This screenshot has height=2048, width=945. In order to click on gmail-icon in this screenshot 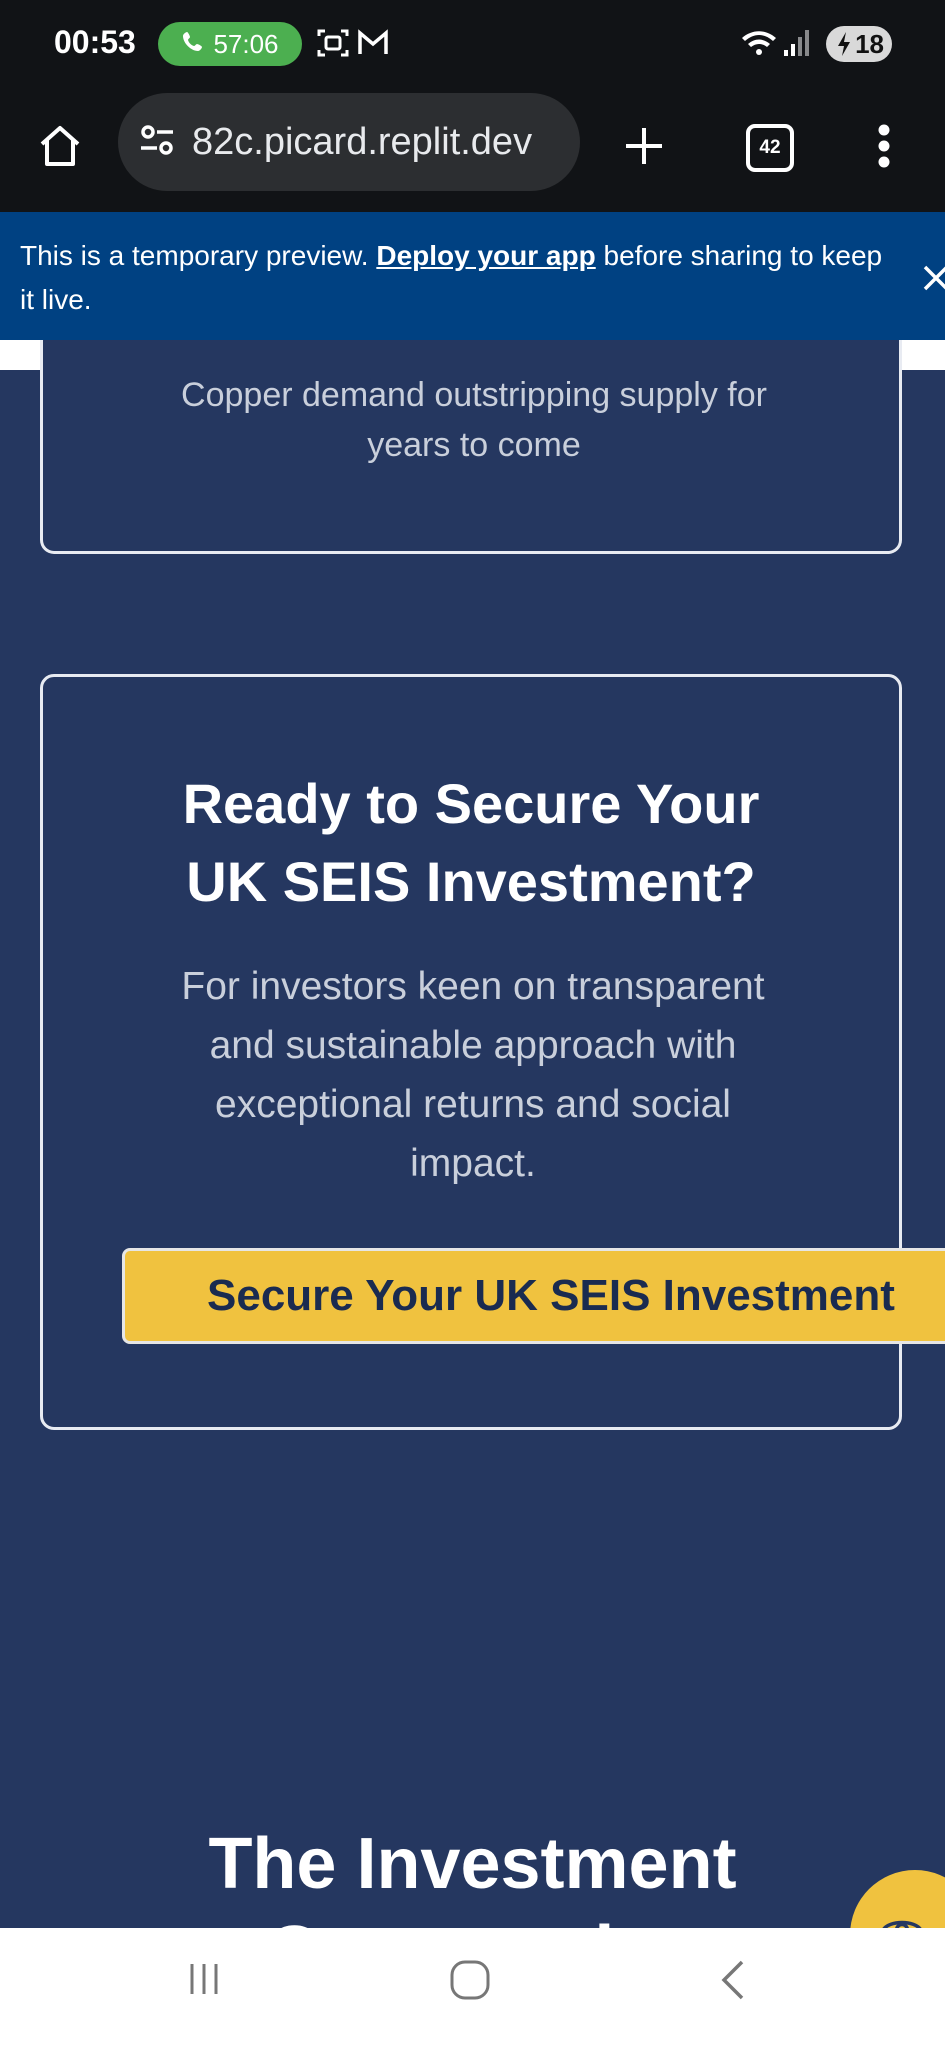, I will do `click(373, 45)`.